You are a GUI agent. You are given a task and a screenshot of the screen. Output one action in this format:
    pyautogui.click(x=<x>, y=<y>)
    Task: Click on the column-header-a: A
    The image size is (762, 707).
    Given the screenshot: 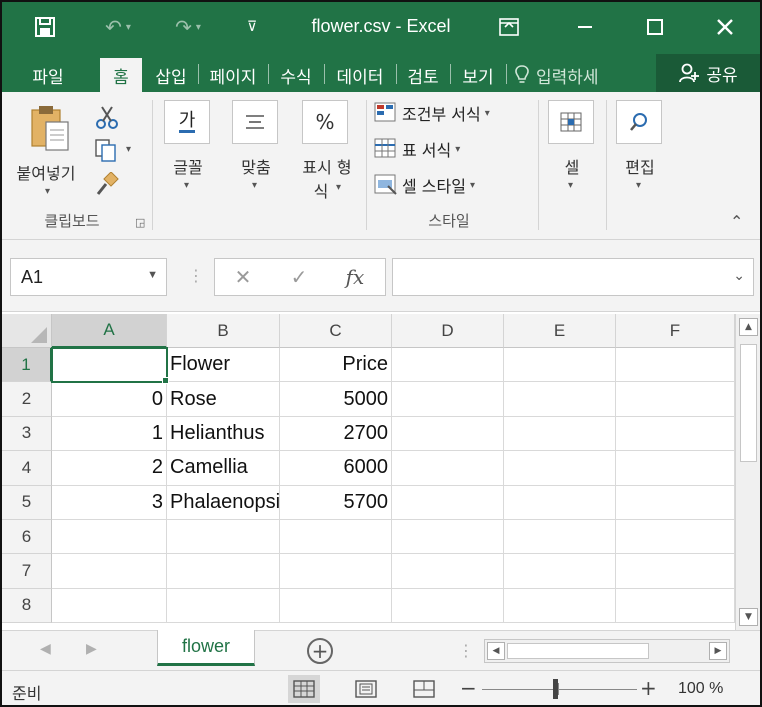 What is the action you would take?
    pyautogui.click(x=109, y=331)
    